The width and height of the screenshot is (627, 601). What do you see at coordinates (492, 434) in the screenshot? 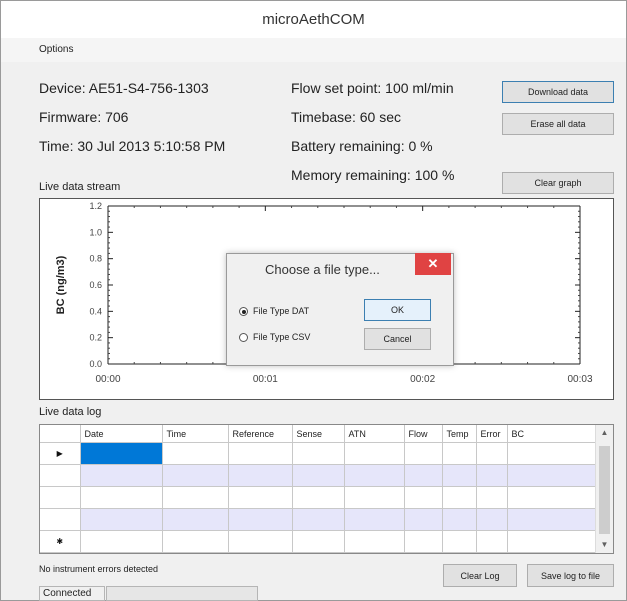
I see `column-header-error: Error` at bounding box center [492, 434].